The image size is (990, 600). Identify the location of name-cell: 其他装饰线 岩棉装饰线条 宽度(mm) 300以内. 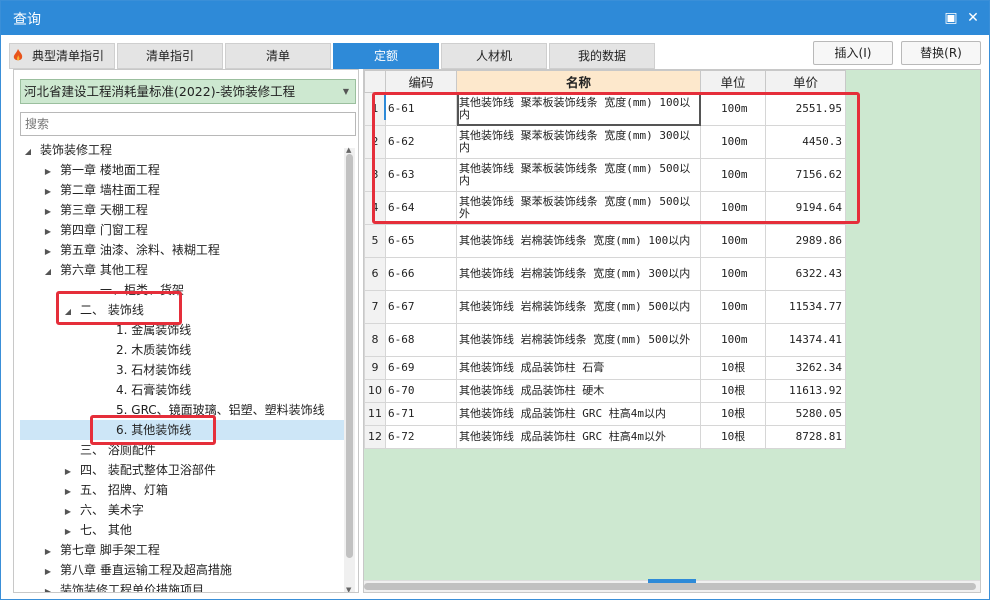
(578, 274).